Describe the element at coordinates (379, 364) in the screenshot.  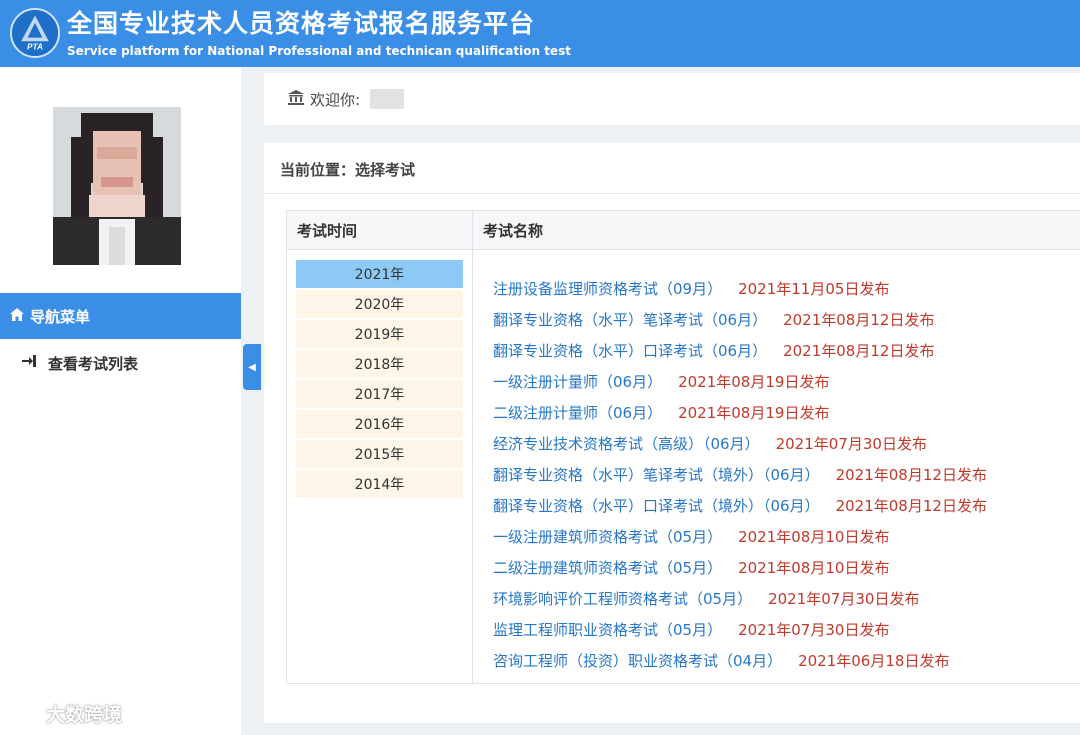
I see `year-item: 2018年` at that location.